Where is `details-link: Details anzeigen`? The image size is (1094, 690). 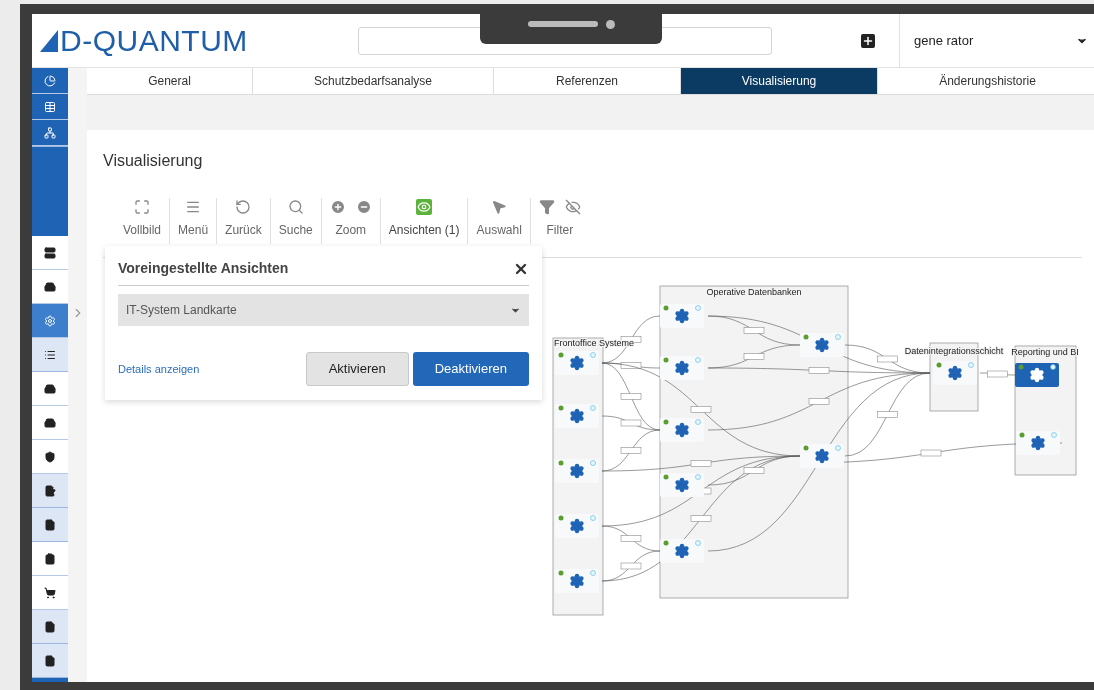 details-link: Details anzeigen is located at coordinates (212, 369).